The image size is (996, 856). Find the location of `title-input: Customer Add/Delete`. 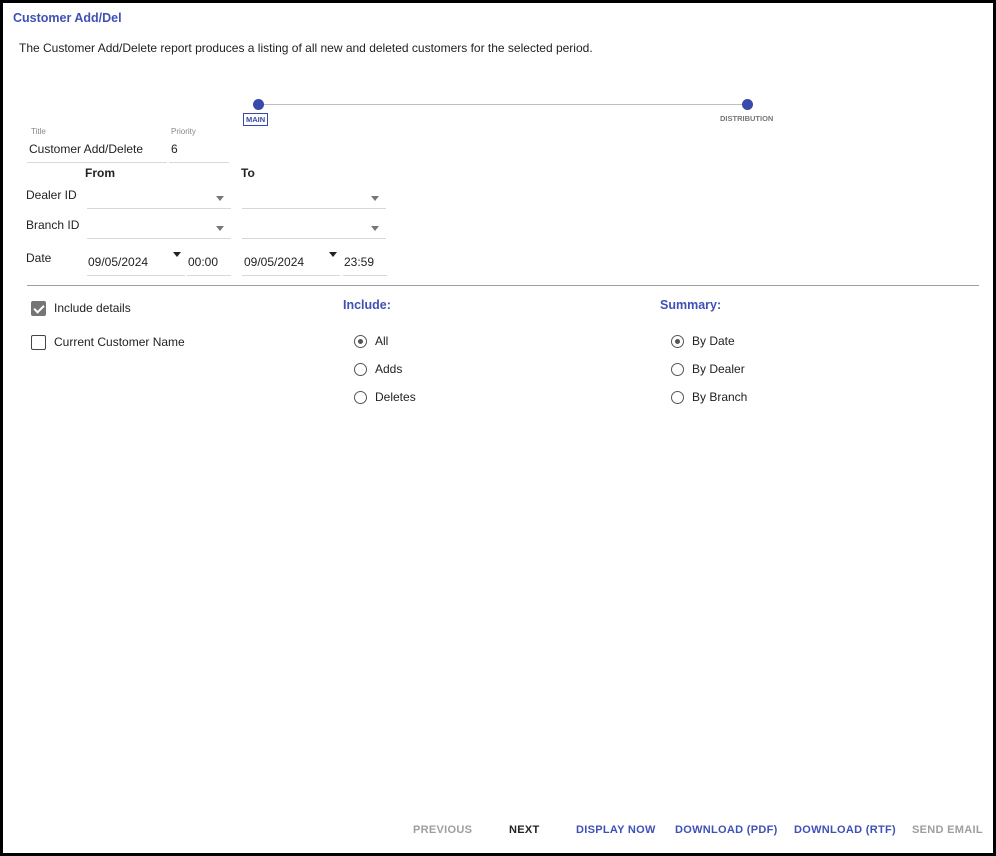

title-input: Customer Add/Delete is located at coordinates (86, 149).